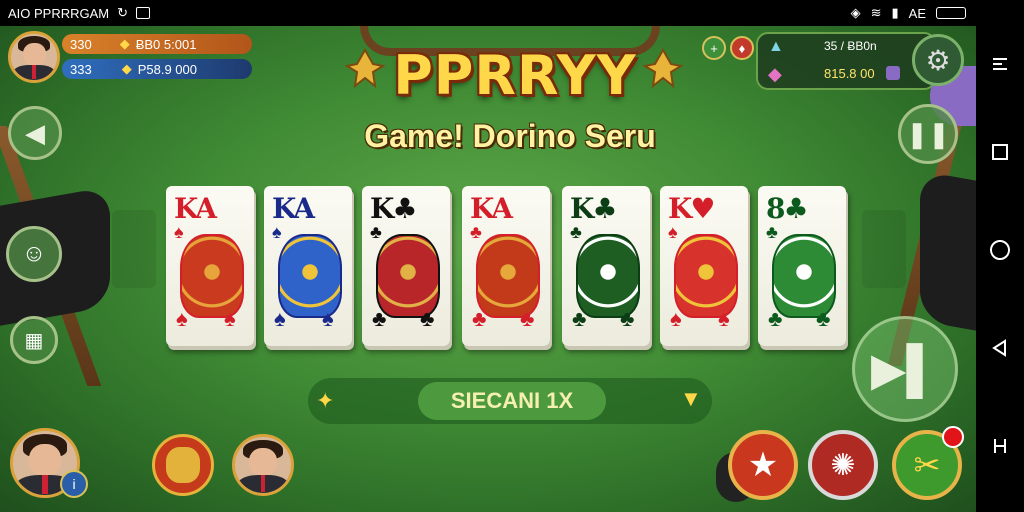  I want to click on right-ornament-icon, so click(663, 68).